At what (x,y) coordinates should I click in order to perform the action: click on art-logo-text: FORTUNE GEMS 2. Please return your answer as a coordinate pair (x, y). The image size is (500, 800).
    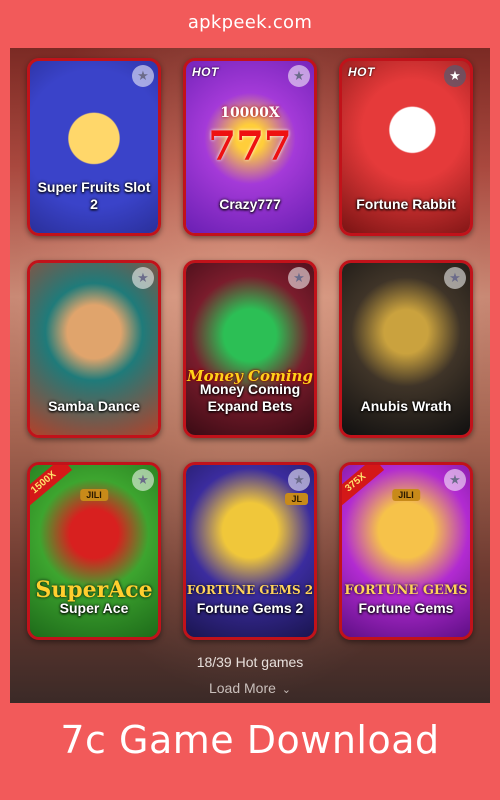
    Looking at the image, I should click on (250, 590).